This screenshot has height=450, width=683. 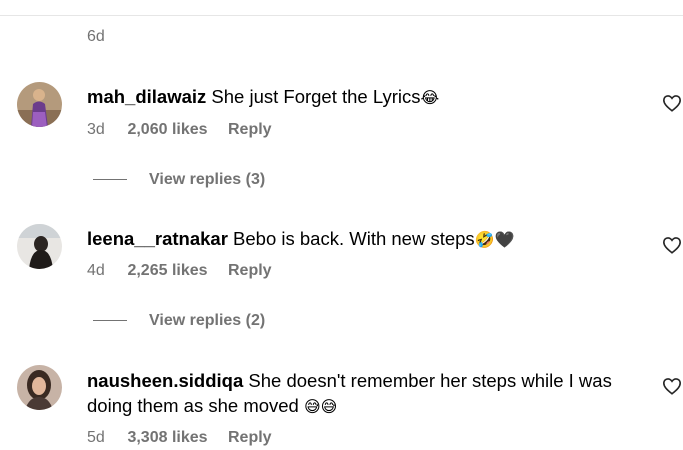 What do you see at coordinates (167, 271) in the screenshot?
I see `comment-likes: 2,265 likes` at bounding box center [167, 271].